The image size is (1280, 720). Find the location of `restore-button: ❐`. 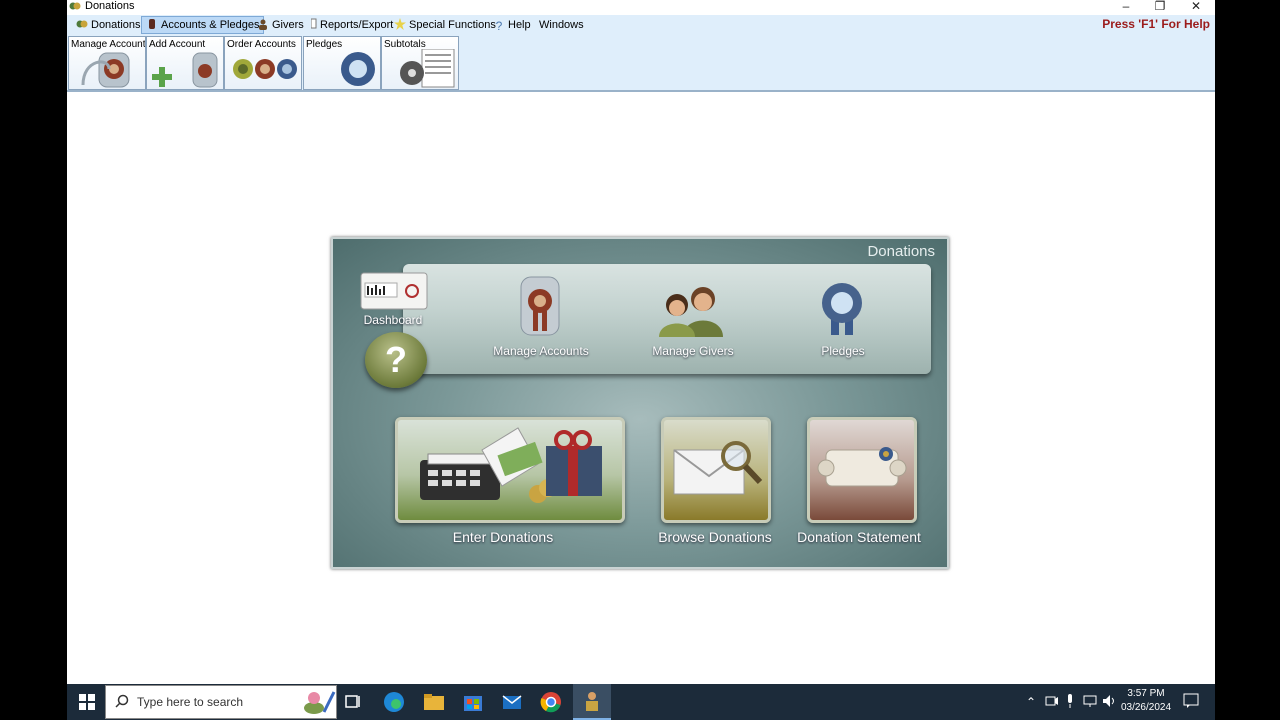

restore-button: ❐ is located at coordinates (1160, 6).